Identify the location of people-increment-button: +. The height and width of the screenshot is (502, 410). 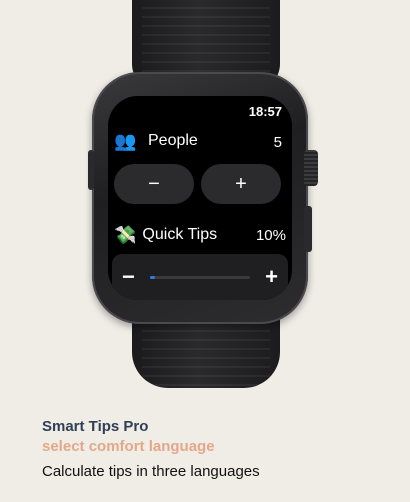
(241, 184).